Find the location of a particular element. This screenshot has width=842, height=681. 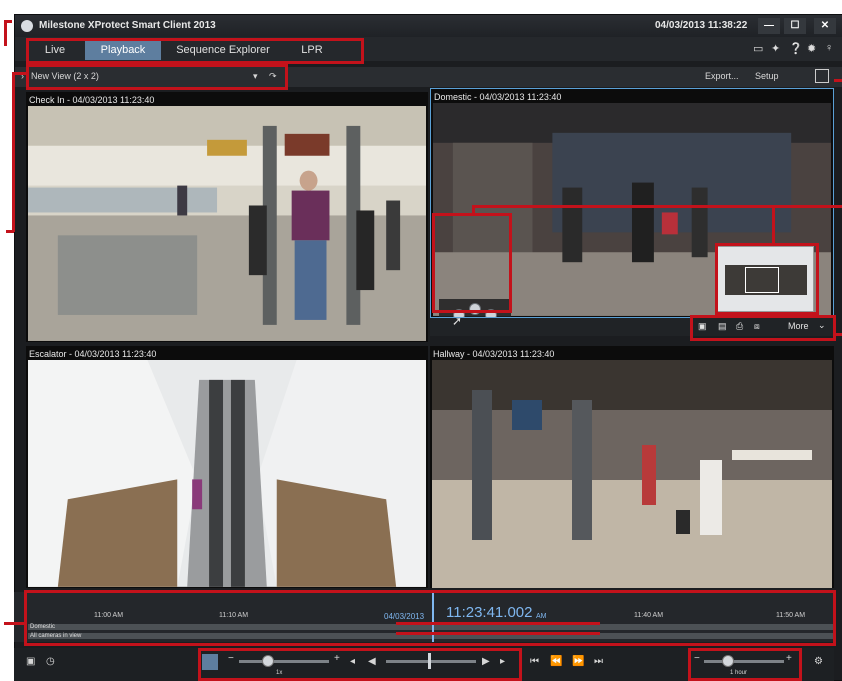

network-icon: ✦ is located at coordinates (775, 48).